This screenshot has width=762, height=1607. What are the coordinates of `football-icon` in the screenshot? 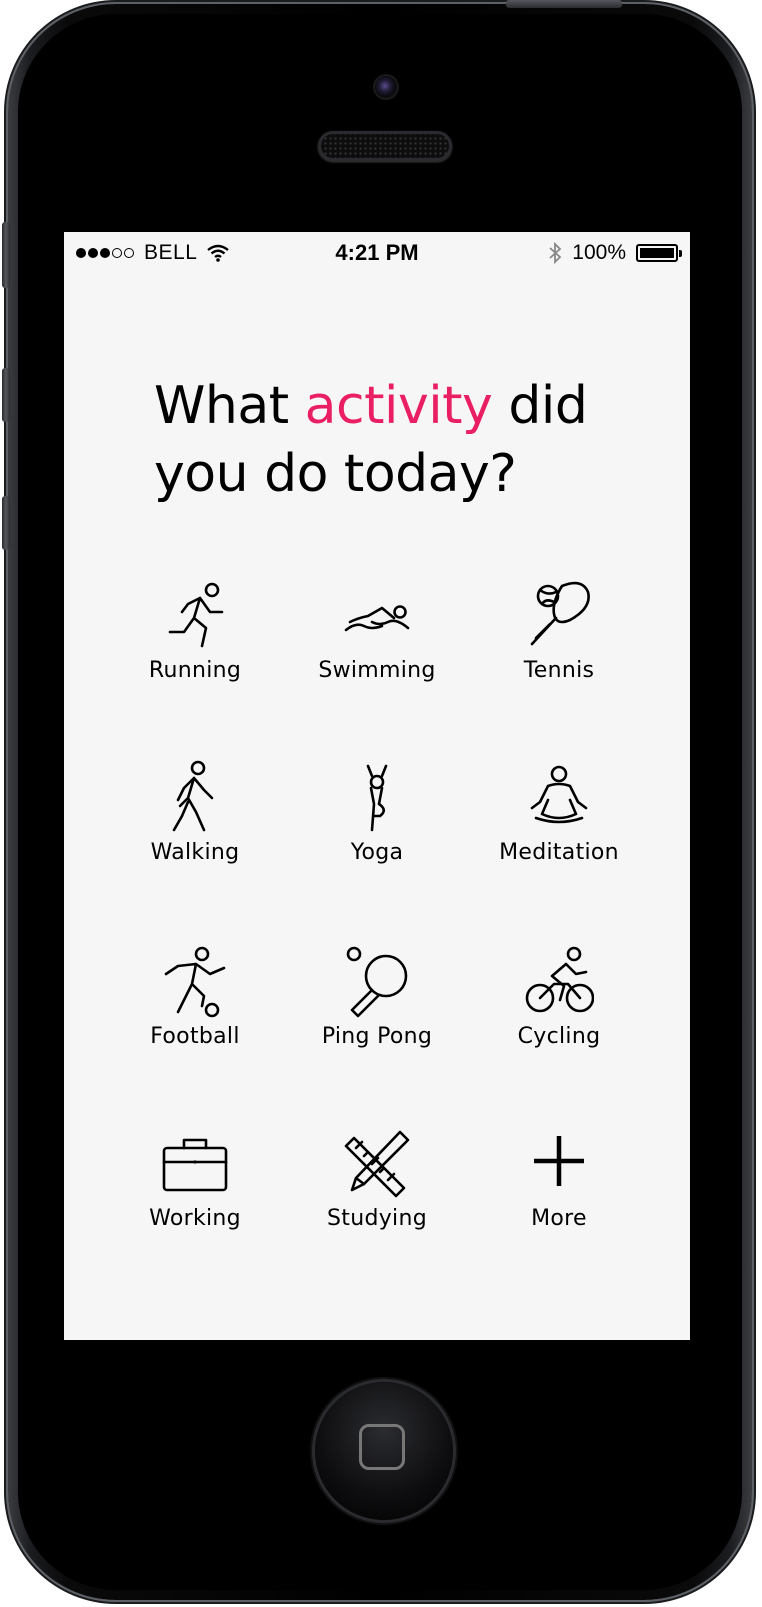 It's located at (195, 982).